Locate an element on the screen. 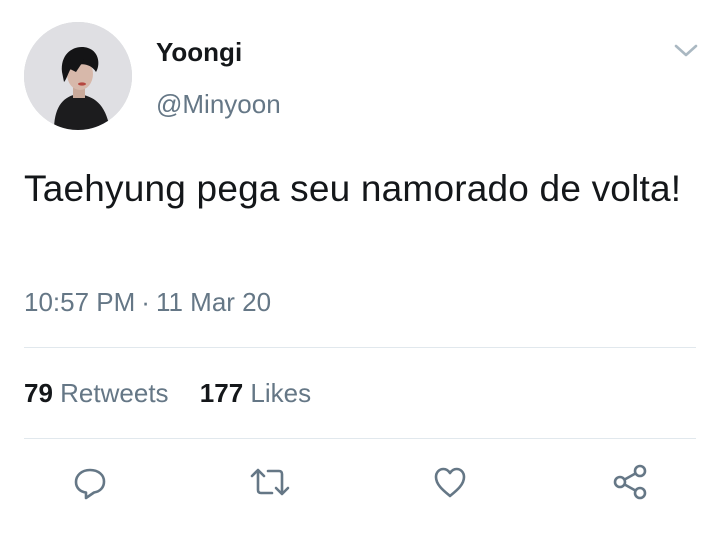  likes-count: 177 is located at coordinates (221, 393).